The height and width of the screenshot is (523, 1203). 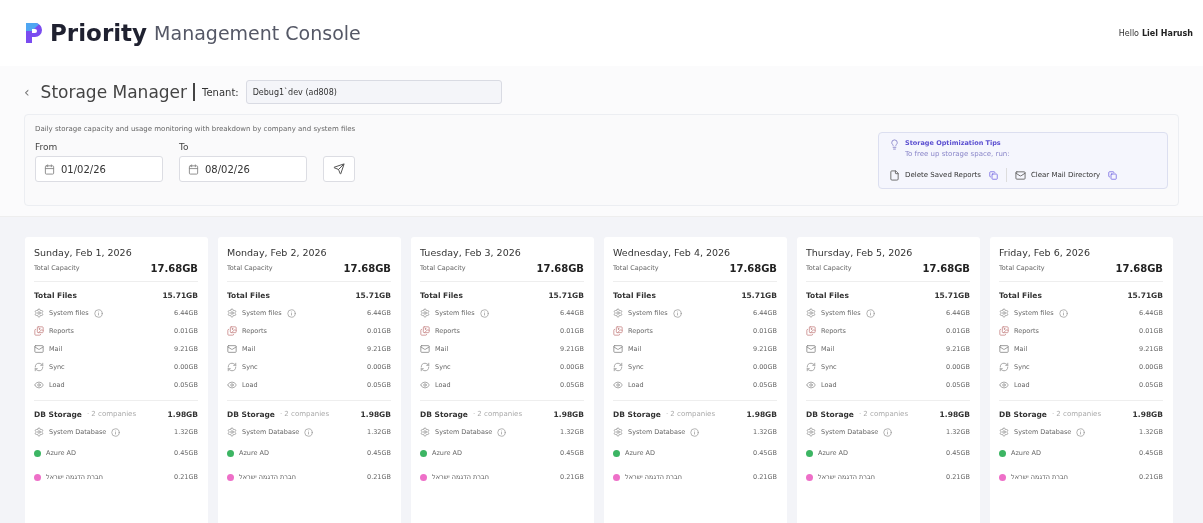 What do you see at coordinates (99, 169) in the screenshot?
I see `from-date-field: 01/02/26` at bounding box center [99, 169].